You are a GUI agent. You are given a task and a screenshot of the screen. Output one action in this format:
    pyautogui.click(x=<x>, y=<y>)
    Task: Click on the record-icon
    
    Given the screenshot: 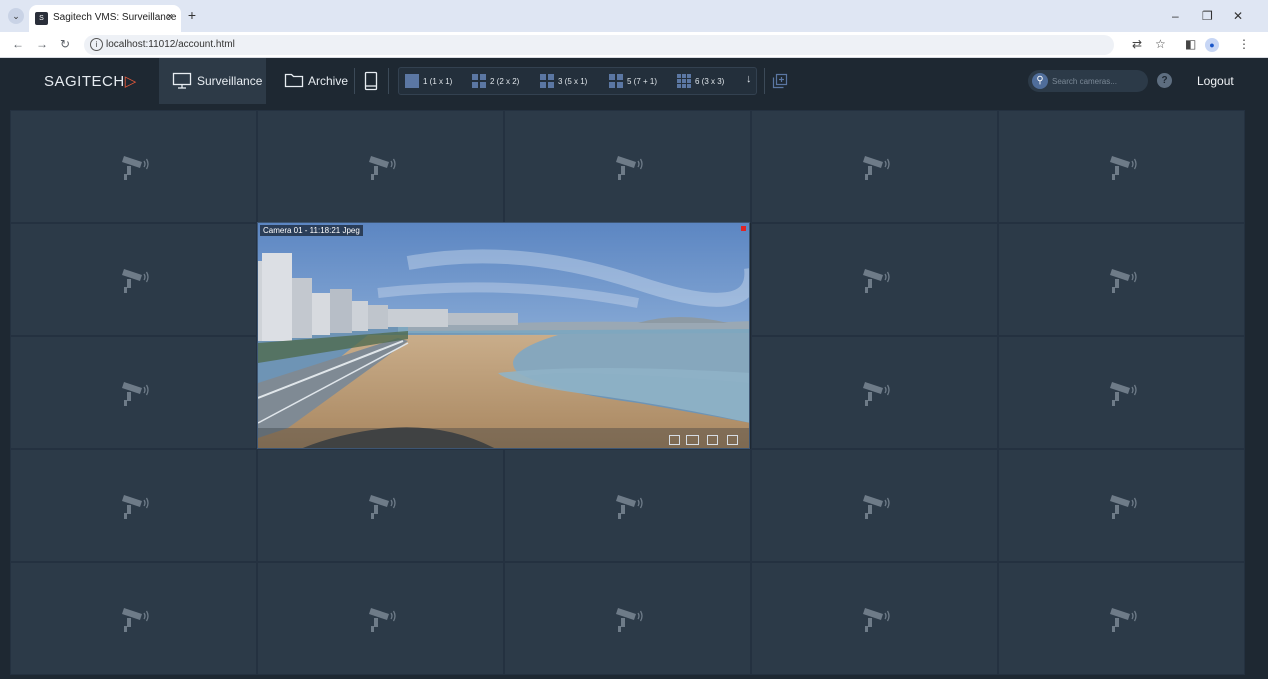 What is the action you would take?
    pyautogui.click(x=692, y=440)
    